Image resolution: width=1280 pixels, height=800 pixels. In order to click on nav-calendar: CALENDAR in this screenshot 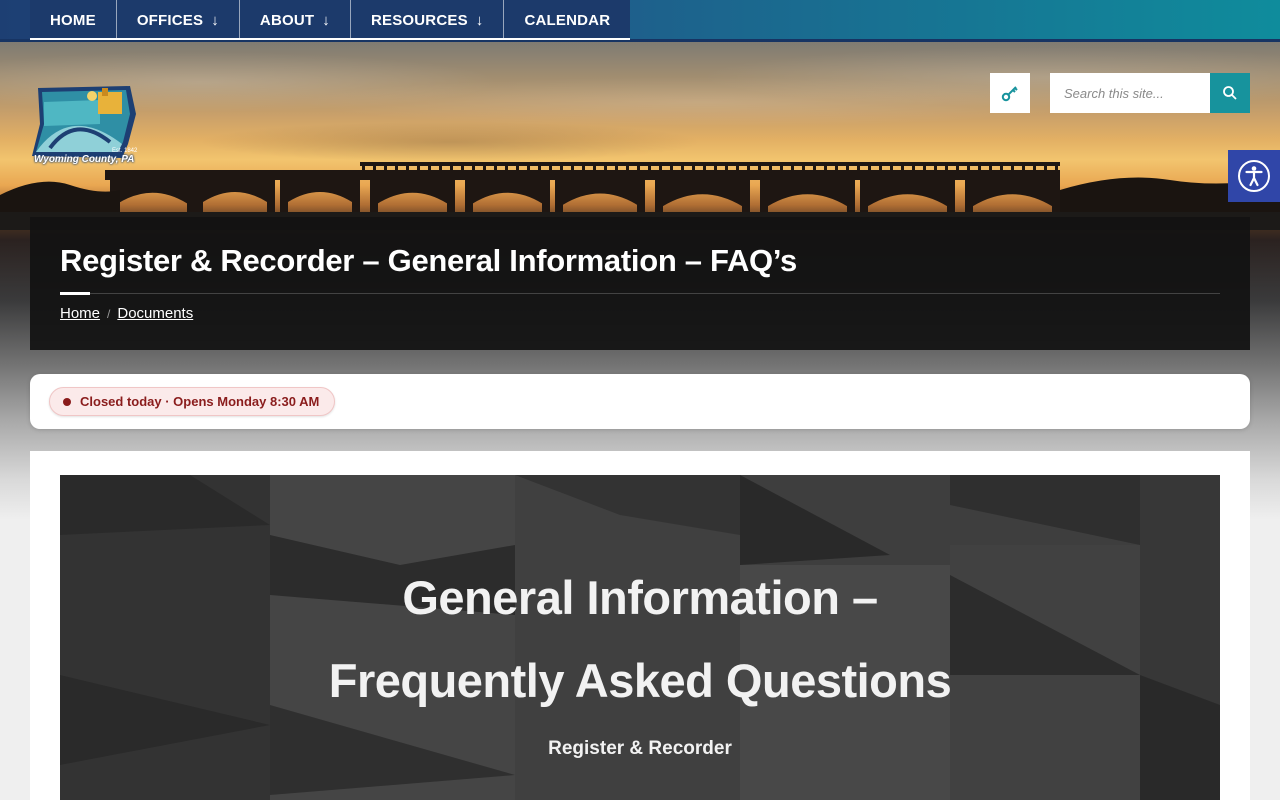, I will do `click(567, 20)`.